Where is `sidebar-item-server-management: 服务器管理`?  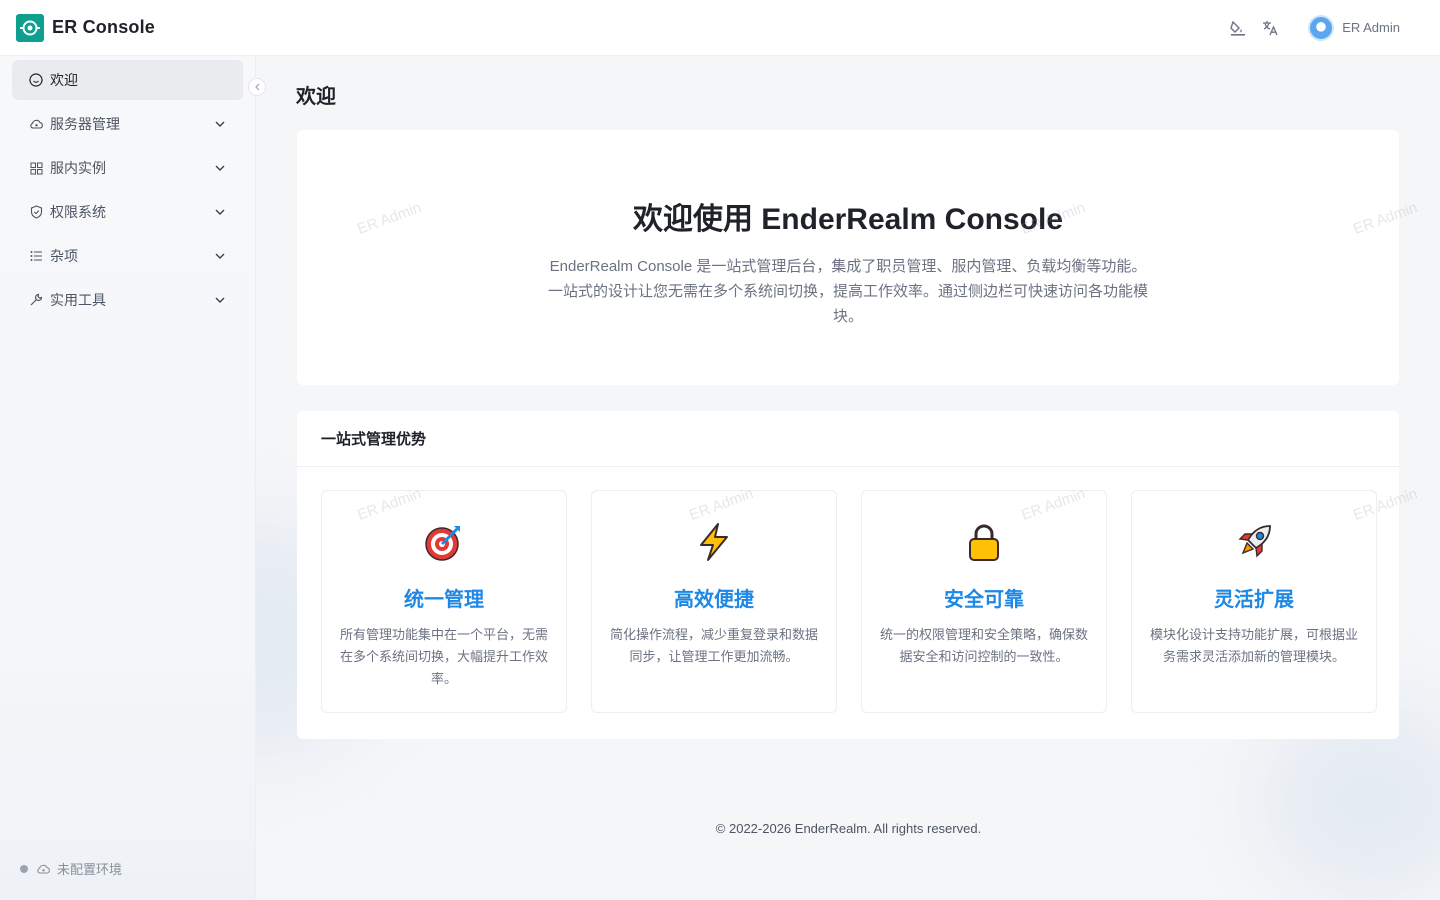 sidebar-item-server-management: 服务器管理 is located at coordinates (127, 124).